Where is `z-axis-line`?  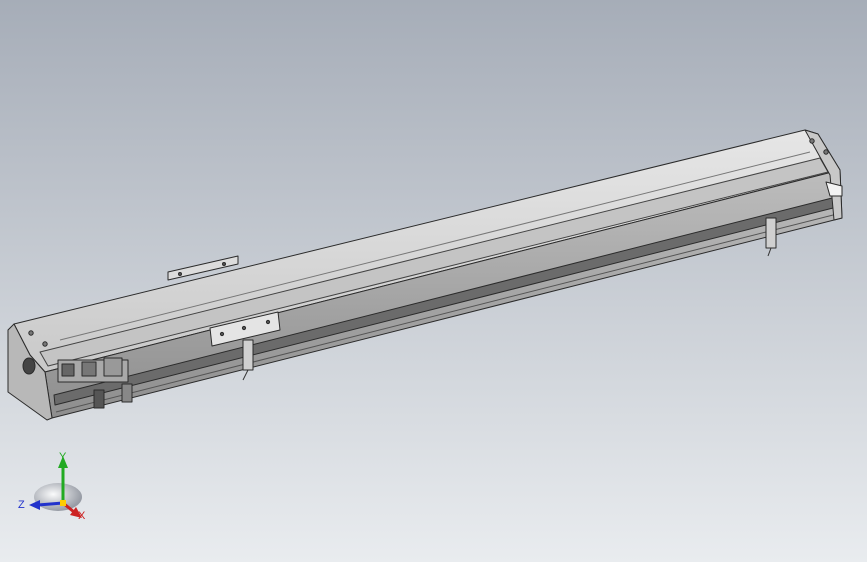 z-axis-line is located at coordinates (50, 504).